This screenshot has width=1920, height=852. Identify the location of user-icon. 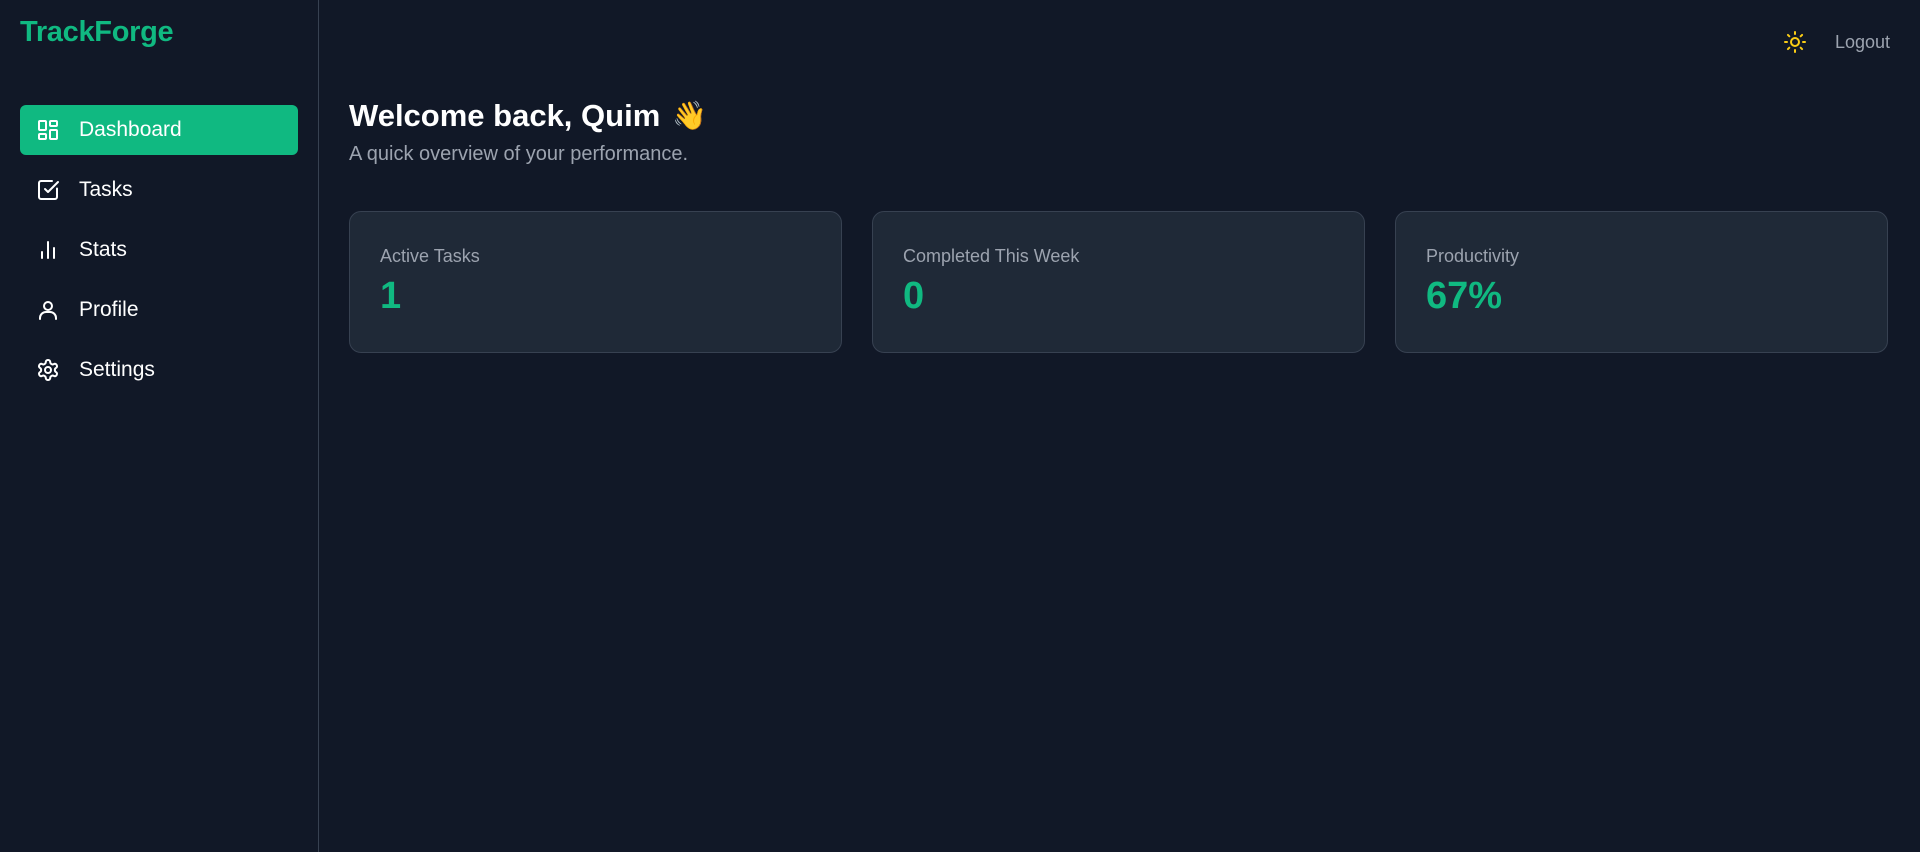
(48, 310).